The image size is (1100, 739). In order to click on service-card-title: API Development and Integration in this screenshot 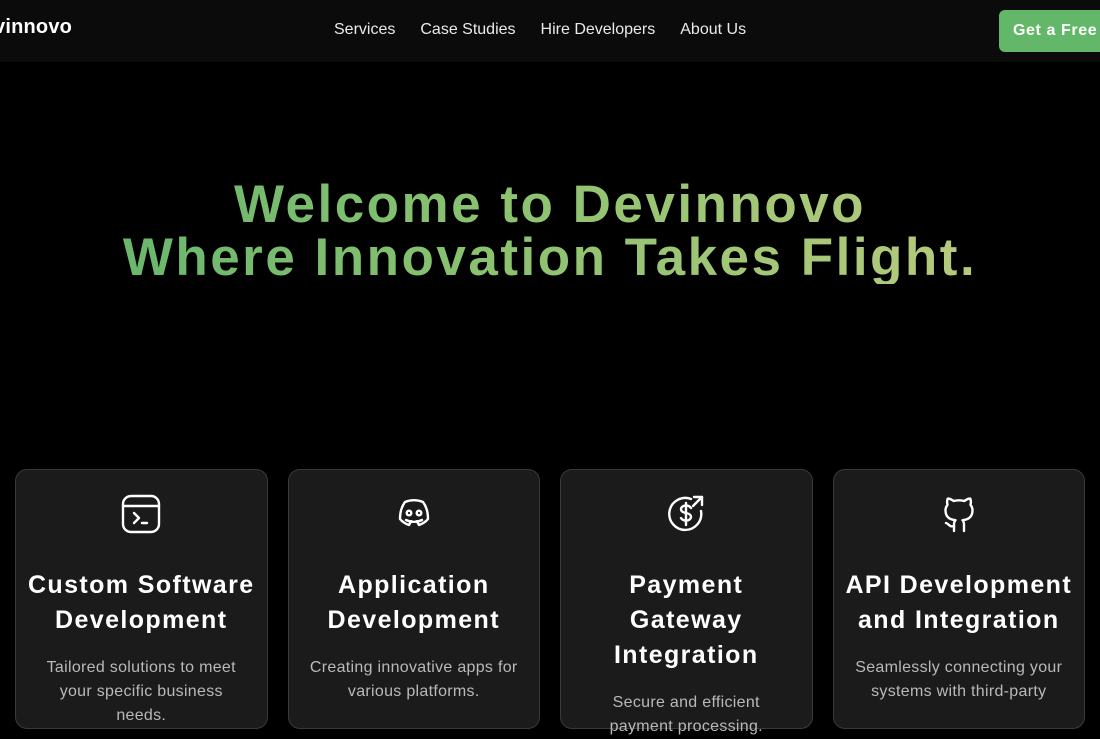, I will do `click(959, 602)`.